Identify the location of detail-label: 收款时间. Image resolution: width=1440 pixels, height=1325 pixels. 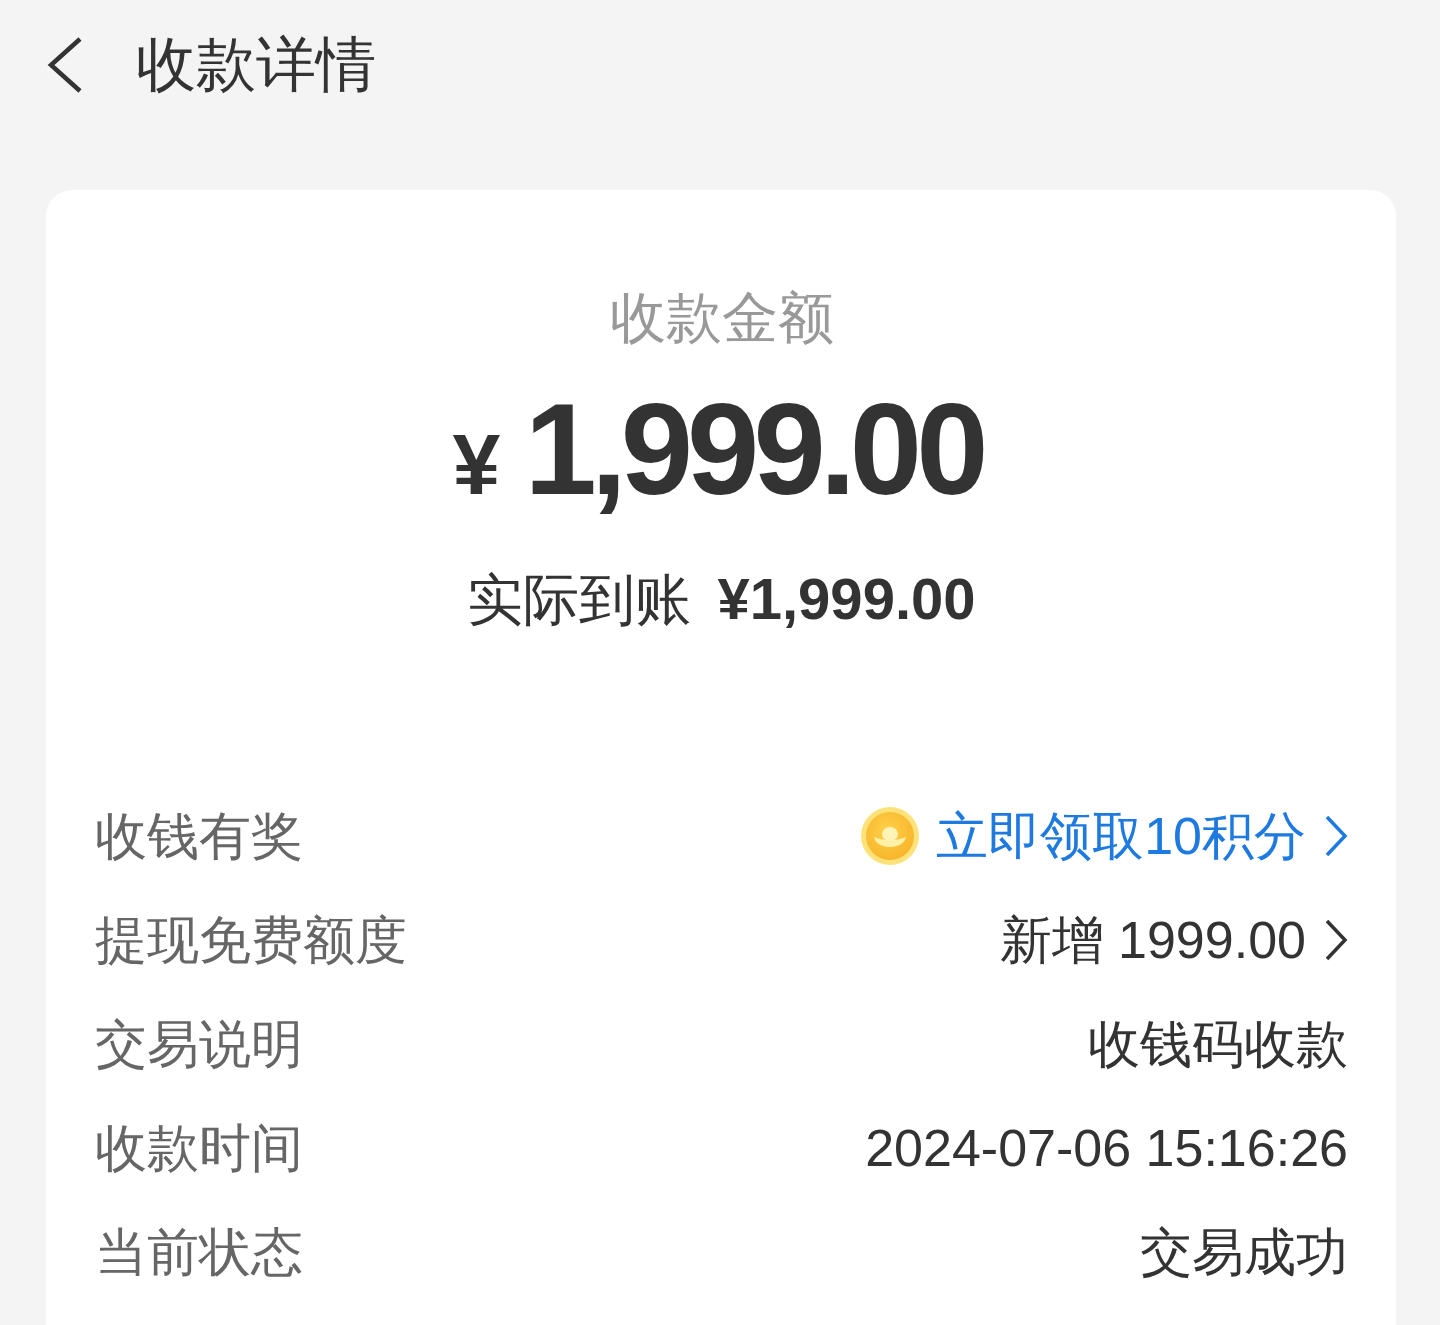
(199, 1148).